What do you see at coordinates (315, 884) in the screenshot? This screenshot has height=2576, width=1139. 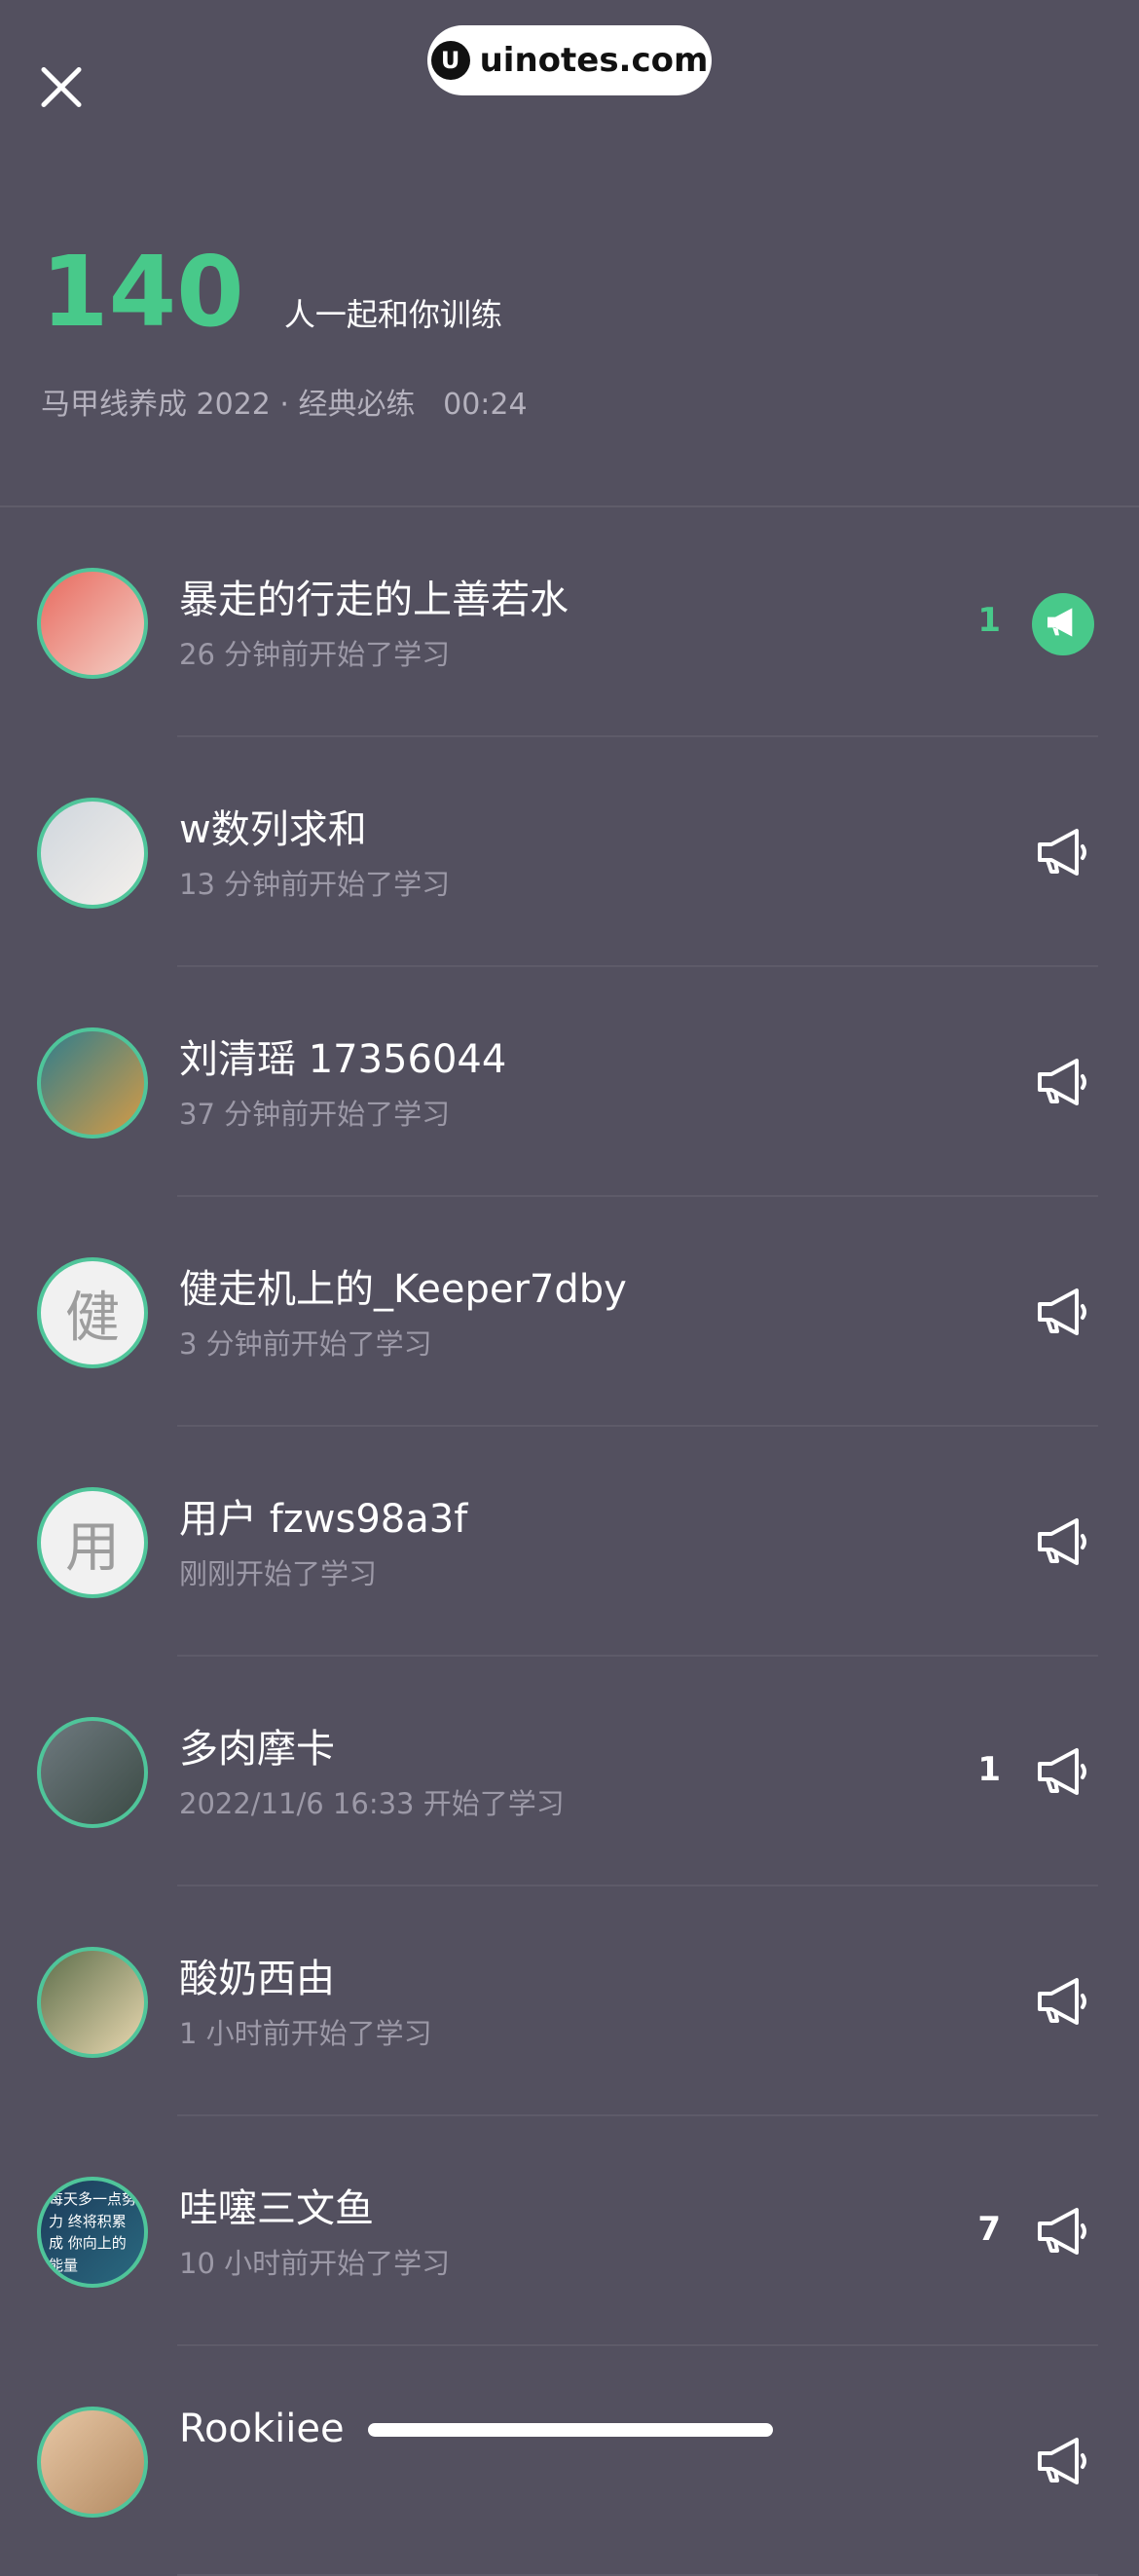 I see `start-time: 13 分钟前开始了学习` at bounding box center [315, 884].